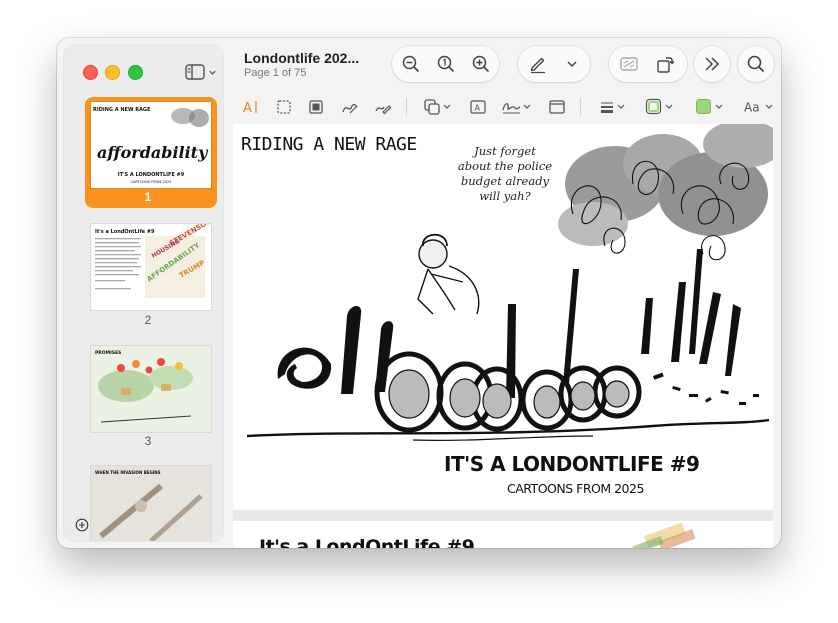 This screenshot has width=838, height=623. I want to click on page-controls, so click(648, 64).